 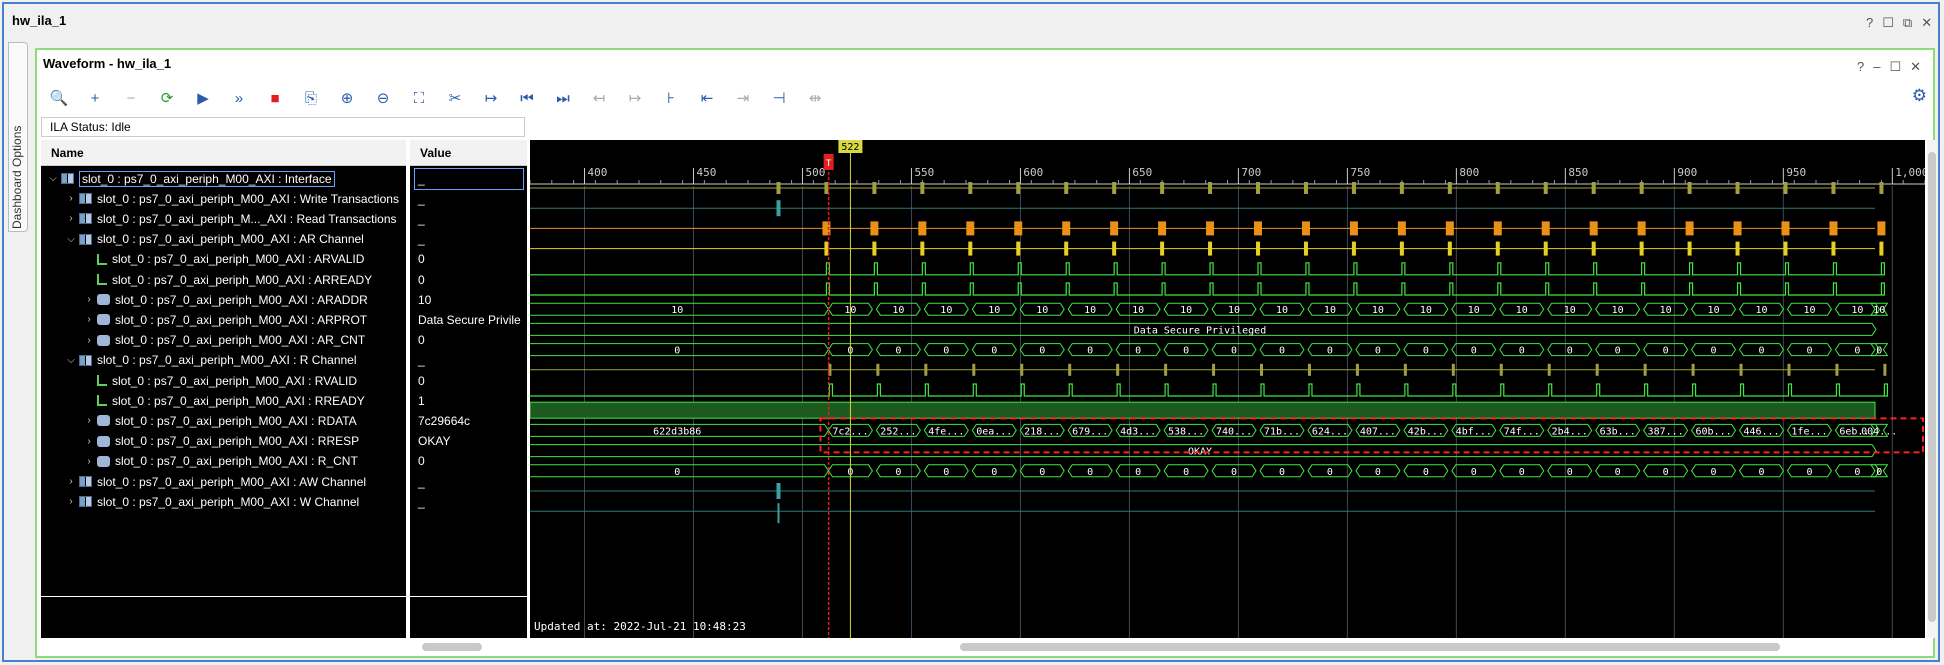 What do you see at coordinates (527, 98) in the screenshot?
I see `go-to-start-icon: ⏮` at bounding box center [527, 98].